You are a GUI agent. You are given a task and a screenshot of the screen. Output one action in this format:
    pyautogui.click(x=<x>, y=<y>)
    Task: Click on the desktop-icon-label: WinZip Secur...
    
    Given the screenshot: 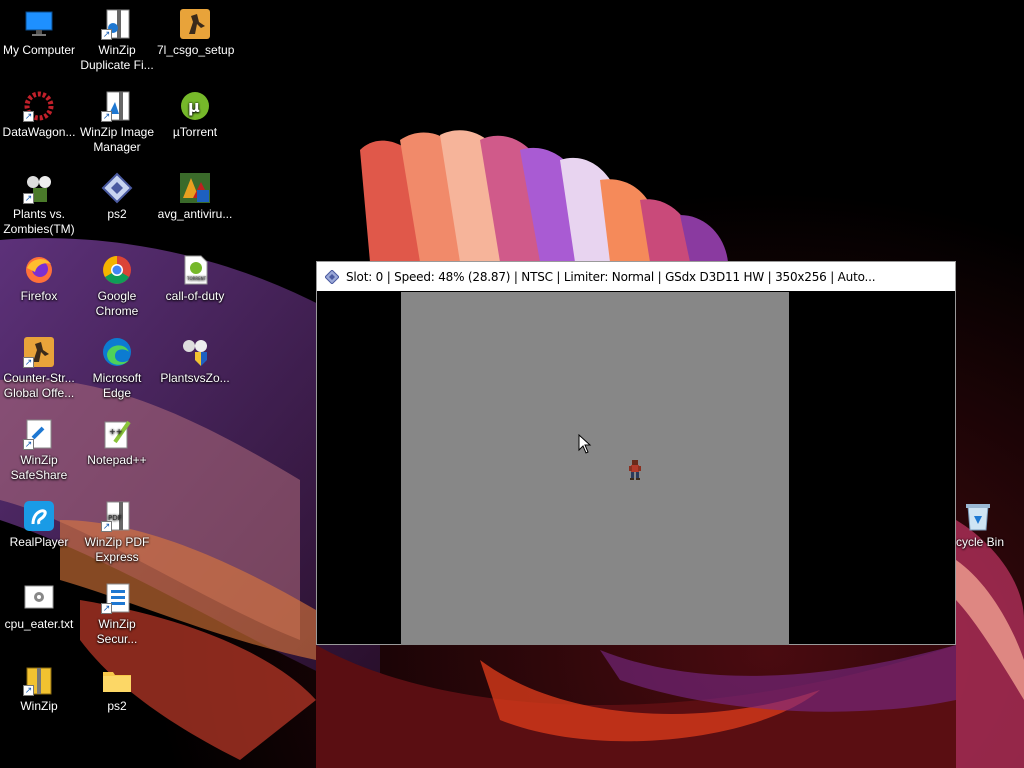 What is the action you would take?
    pyautogui.click(x=117, y=631)
    